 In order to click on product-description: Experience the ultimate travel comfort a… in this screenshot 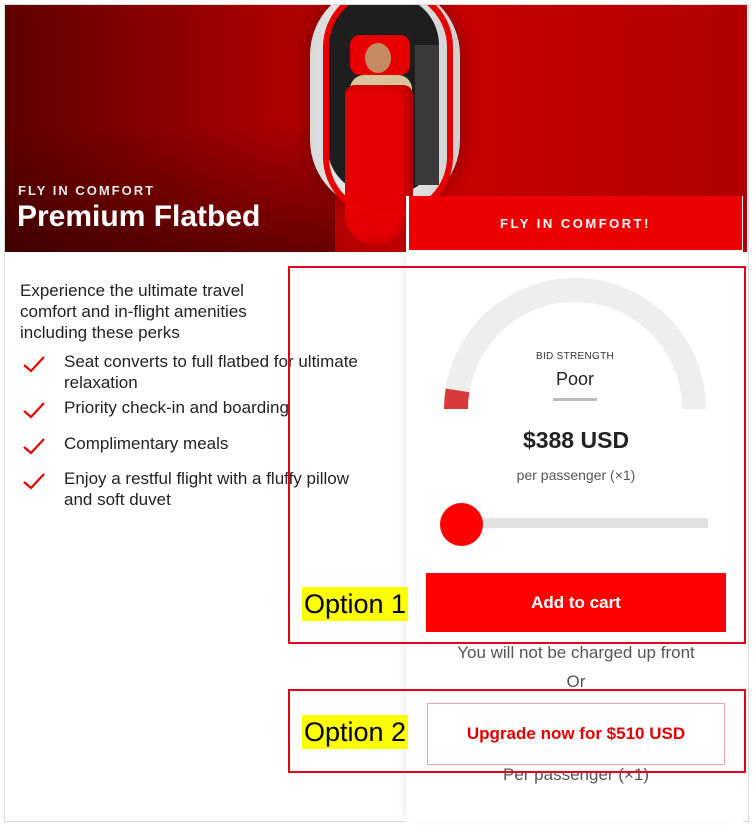, I will do `click(133, 311)`.